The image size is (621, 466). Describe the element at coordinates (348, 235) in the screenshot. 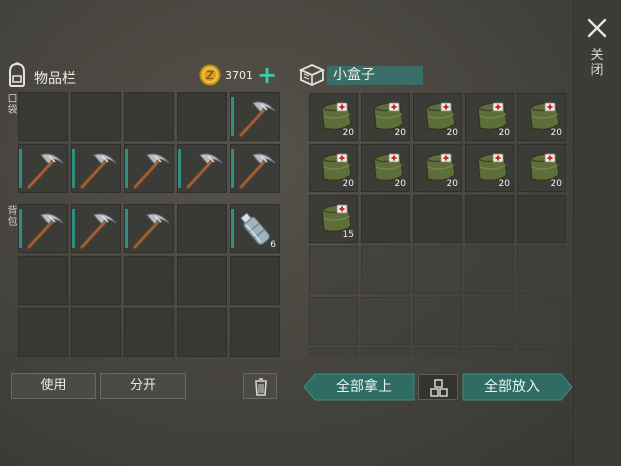

I see `item-quantity: 15` at that location.